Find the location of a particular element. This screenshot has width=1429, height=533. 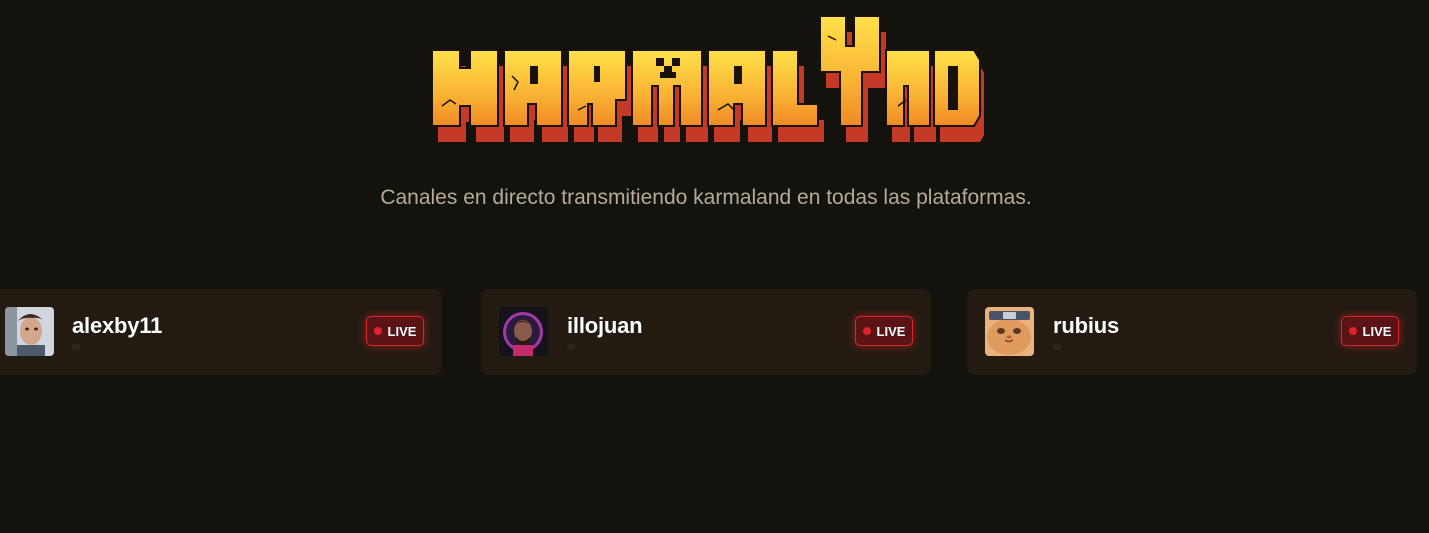

channel-card-alexby11: alexby11 LIVE is located at coordinates (221, 332).